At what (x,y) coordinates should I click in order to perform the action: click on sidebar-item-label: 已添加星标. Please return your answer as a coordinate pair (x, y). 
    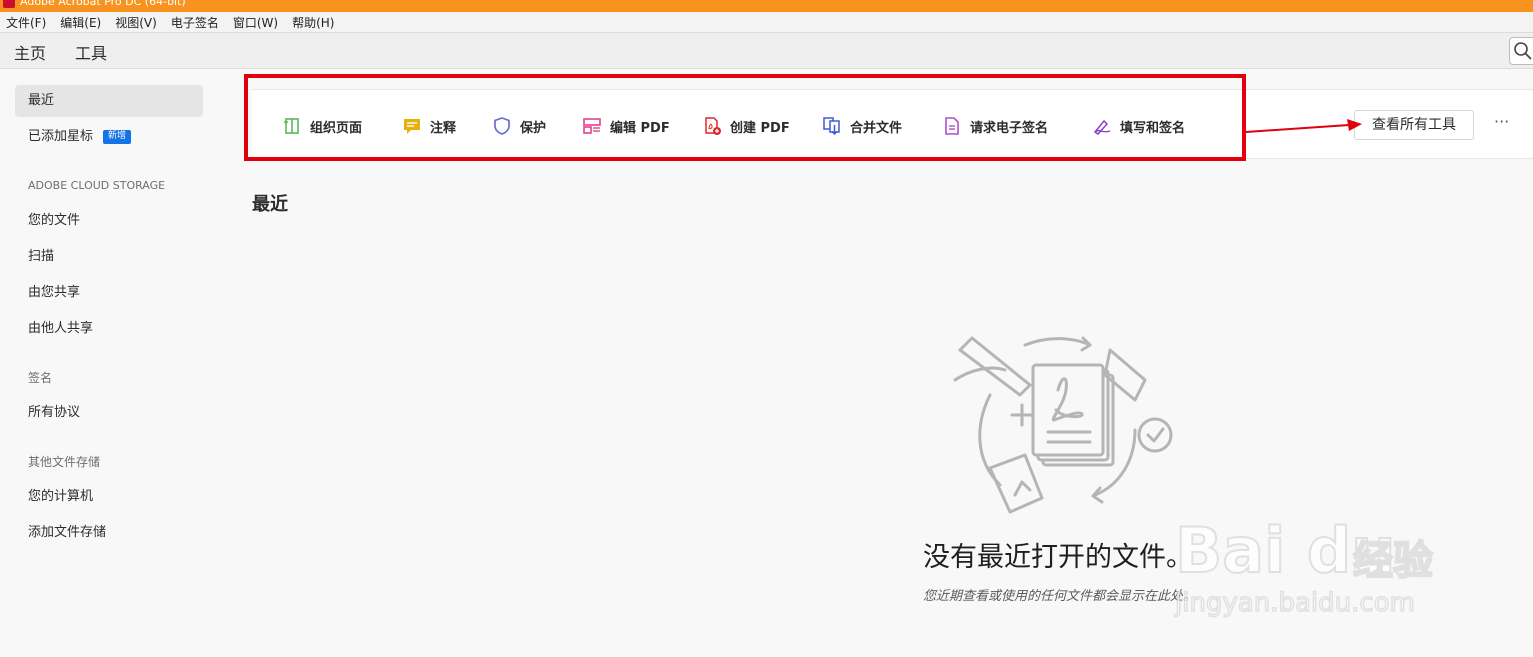
    Looking at the image, I should click on (61, 136).